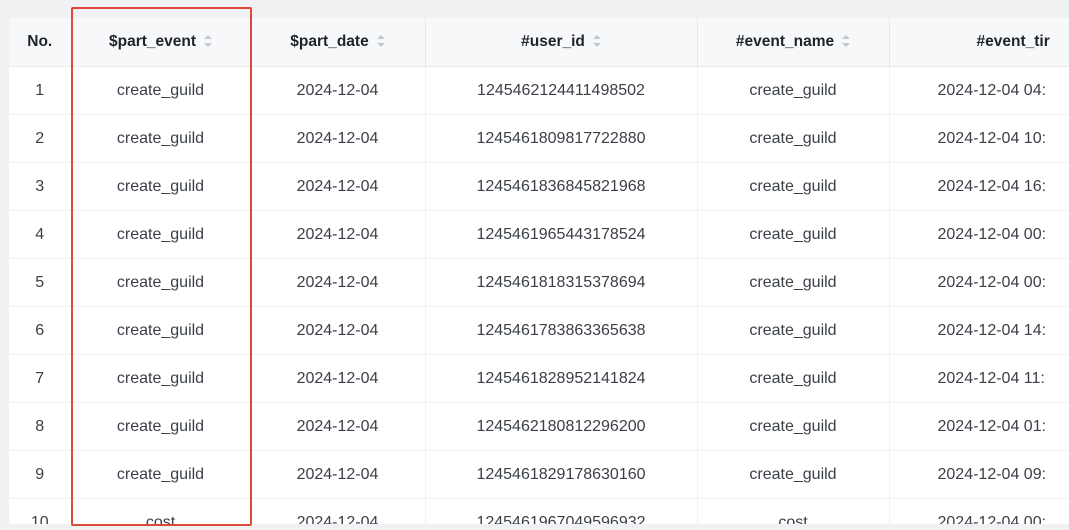 Image resolution: width=1069 pixels, height=530 pixels. What do you see at coordinates (561, 511) in the screenshot?
I see `cell-user-id: 1245461967049596932` at bounding box center [561, 511].